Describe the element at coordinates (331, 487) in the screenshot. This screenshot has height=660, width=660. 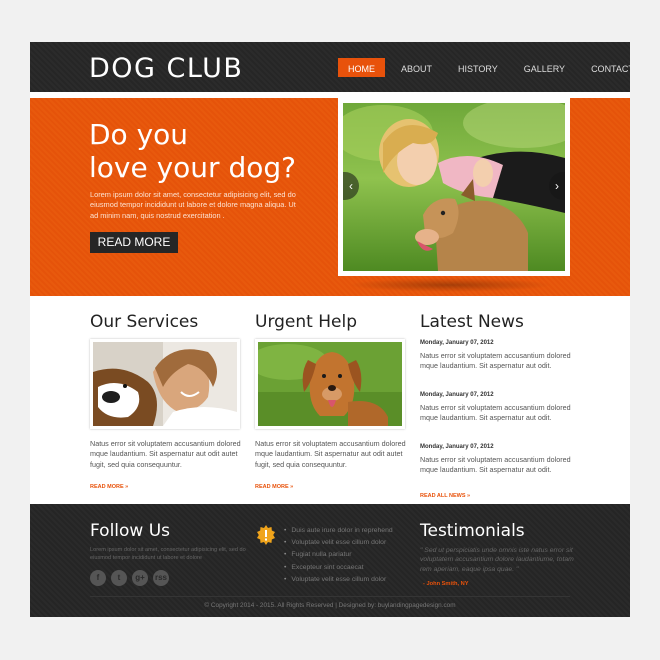
I see `urgent-read-more-link: READ MORE »` at that location.